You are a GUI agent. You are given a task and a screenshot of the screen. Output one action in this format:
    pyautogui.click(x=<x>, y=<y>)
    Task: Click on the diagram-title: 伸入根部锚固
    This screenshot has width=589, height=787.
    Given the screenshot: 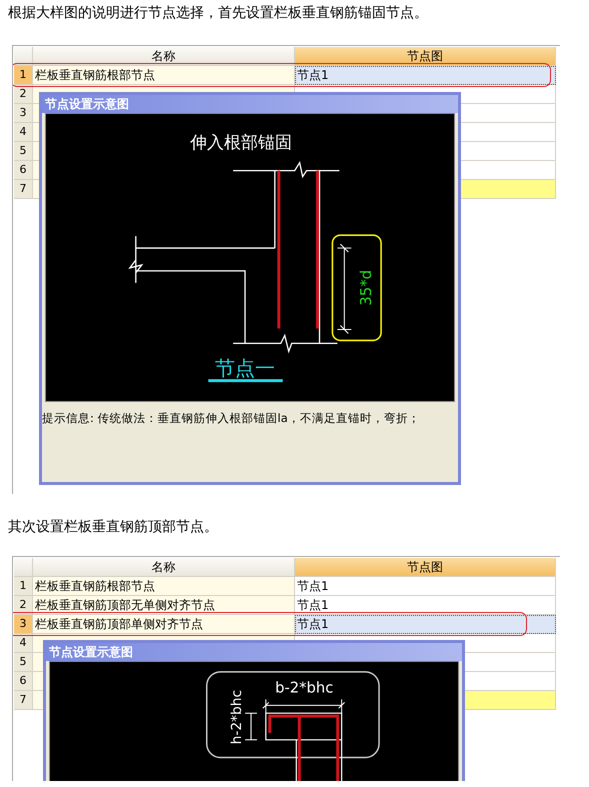 What is the action you would take?
    pyautogui.click(x=241, y=142)
    